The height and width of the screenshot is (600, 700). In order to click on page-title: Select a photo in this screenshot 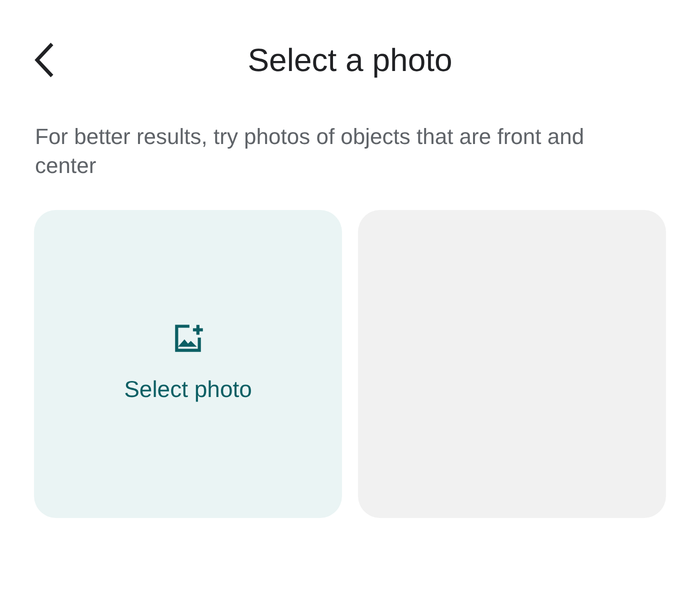, I will do `click(350, 60)`.